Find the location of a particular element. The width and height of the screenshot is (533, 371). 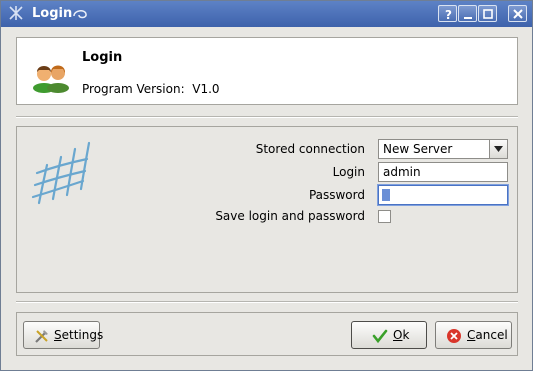

stored-connection-label: Stored connection is located at coordinates (310, 149).